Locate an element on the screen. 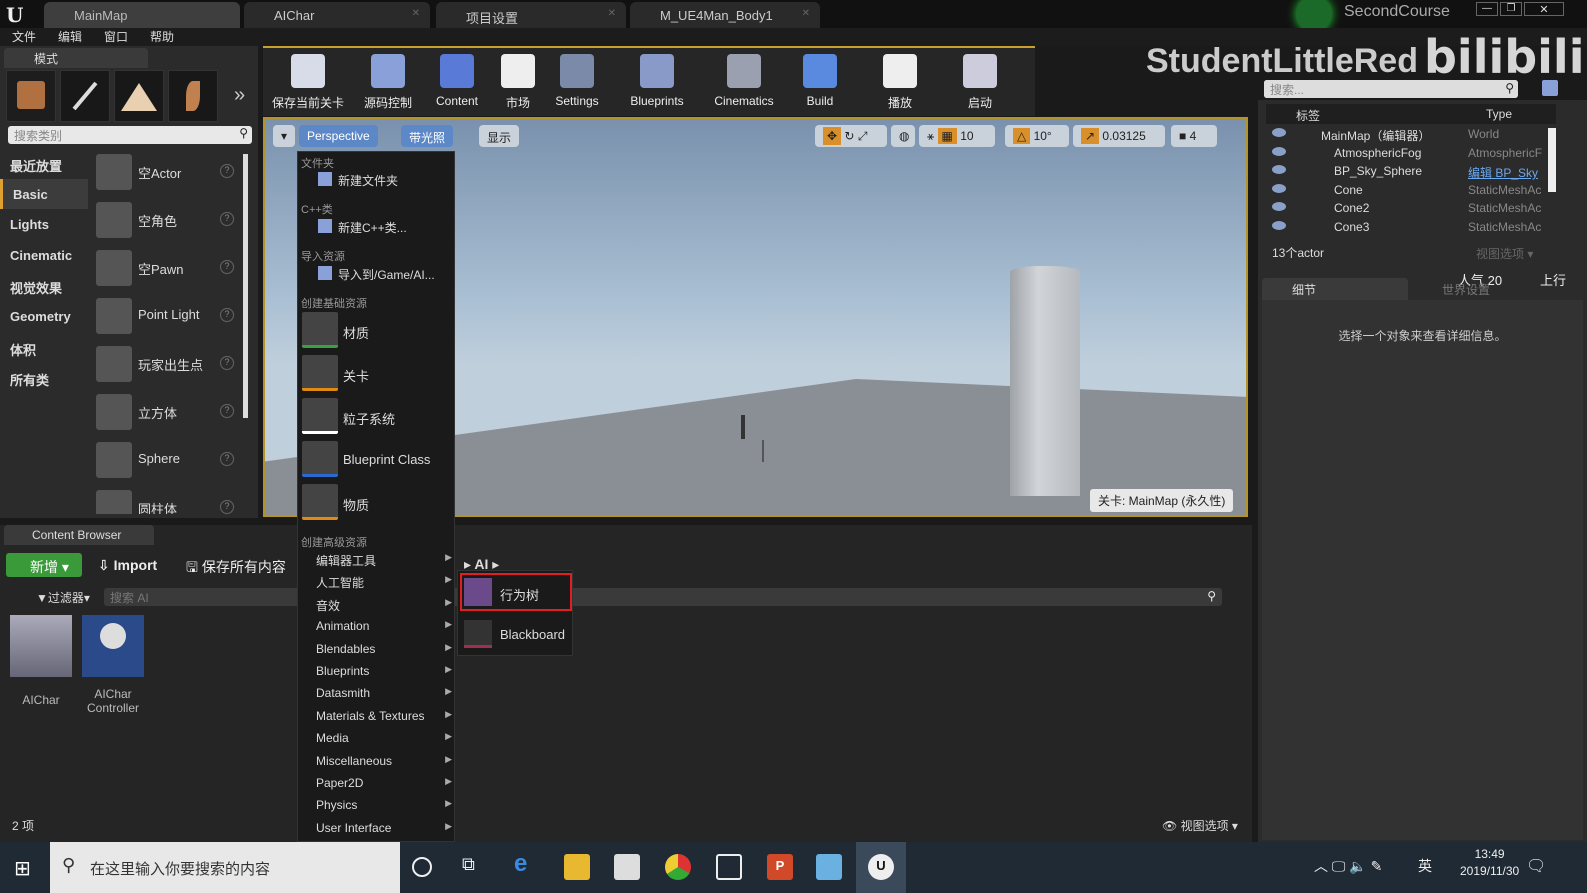 Image resolution: width=1587 pixels, height=893 pixels. advanced-asset-item: Blueprints ▶ is located at coordinates (376, 674).